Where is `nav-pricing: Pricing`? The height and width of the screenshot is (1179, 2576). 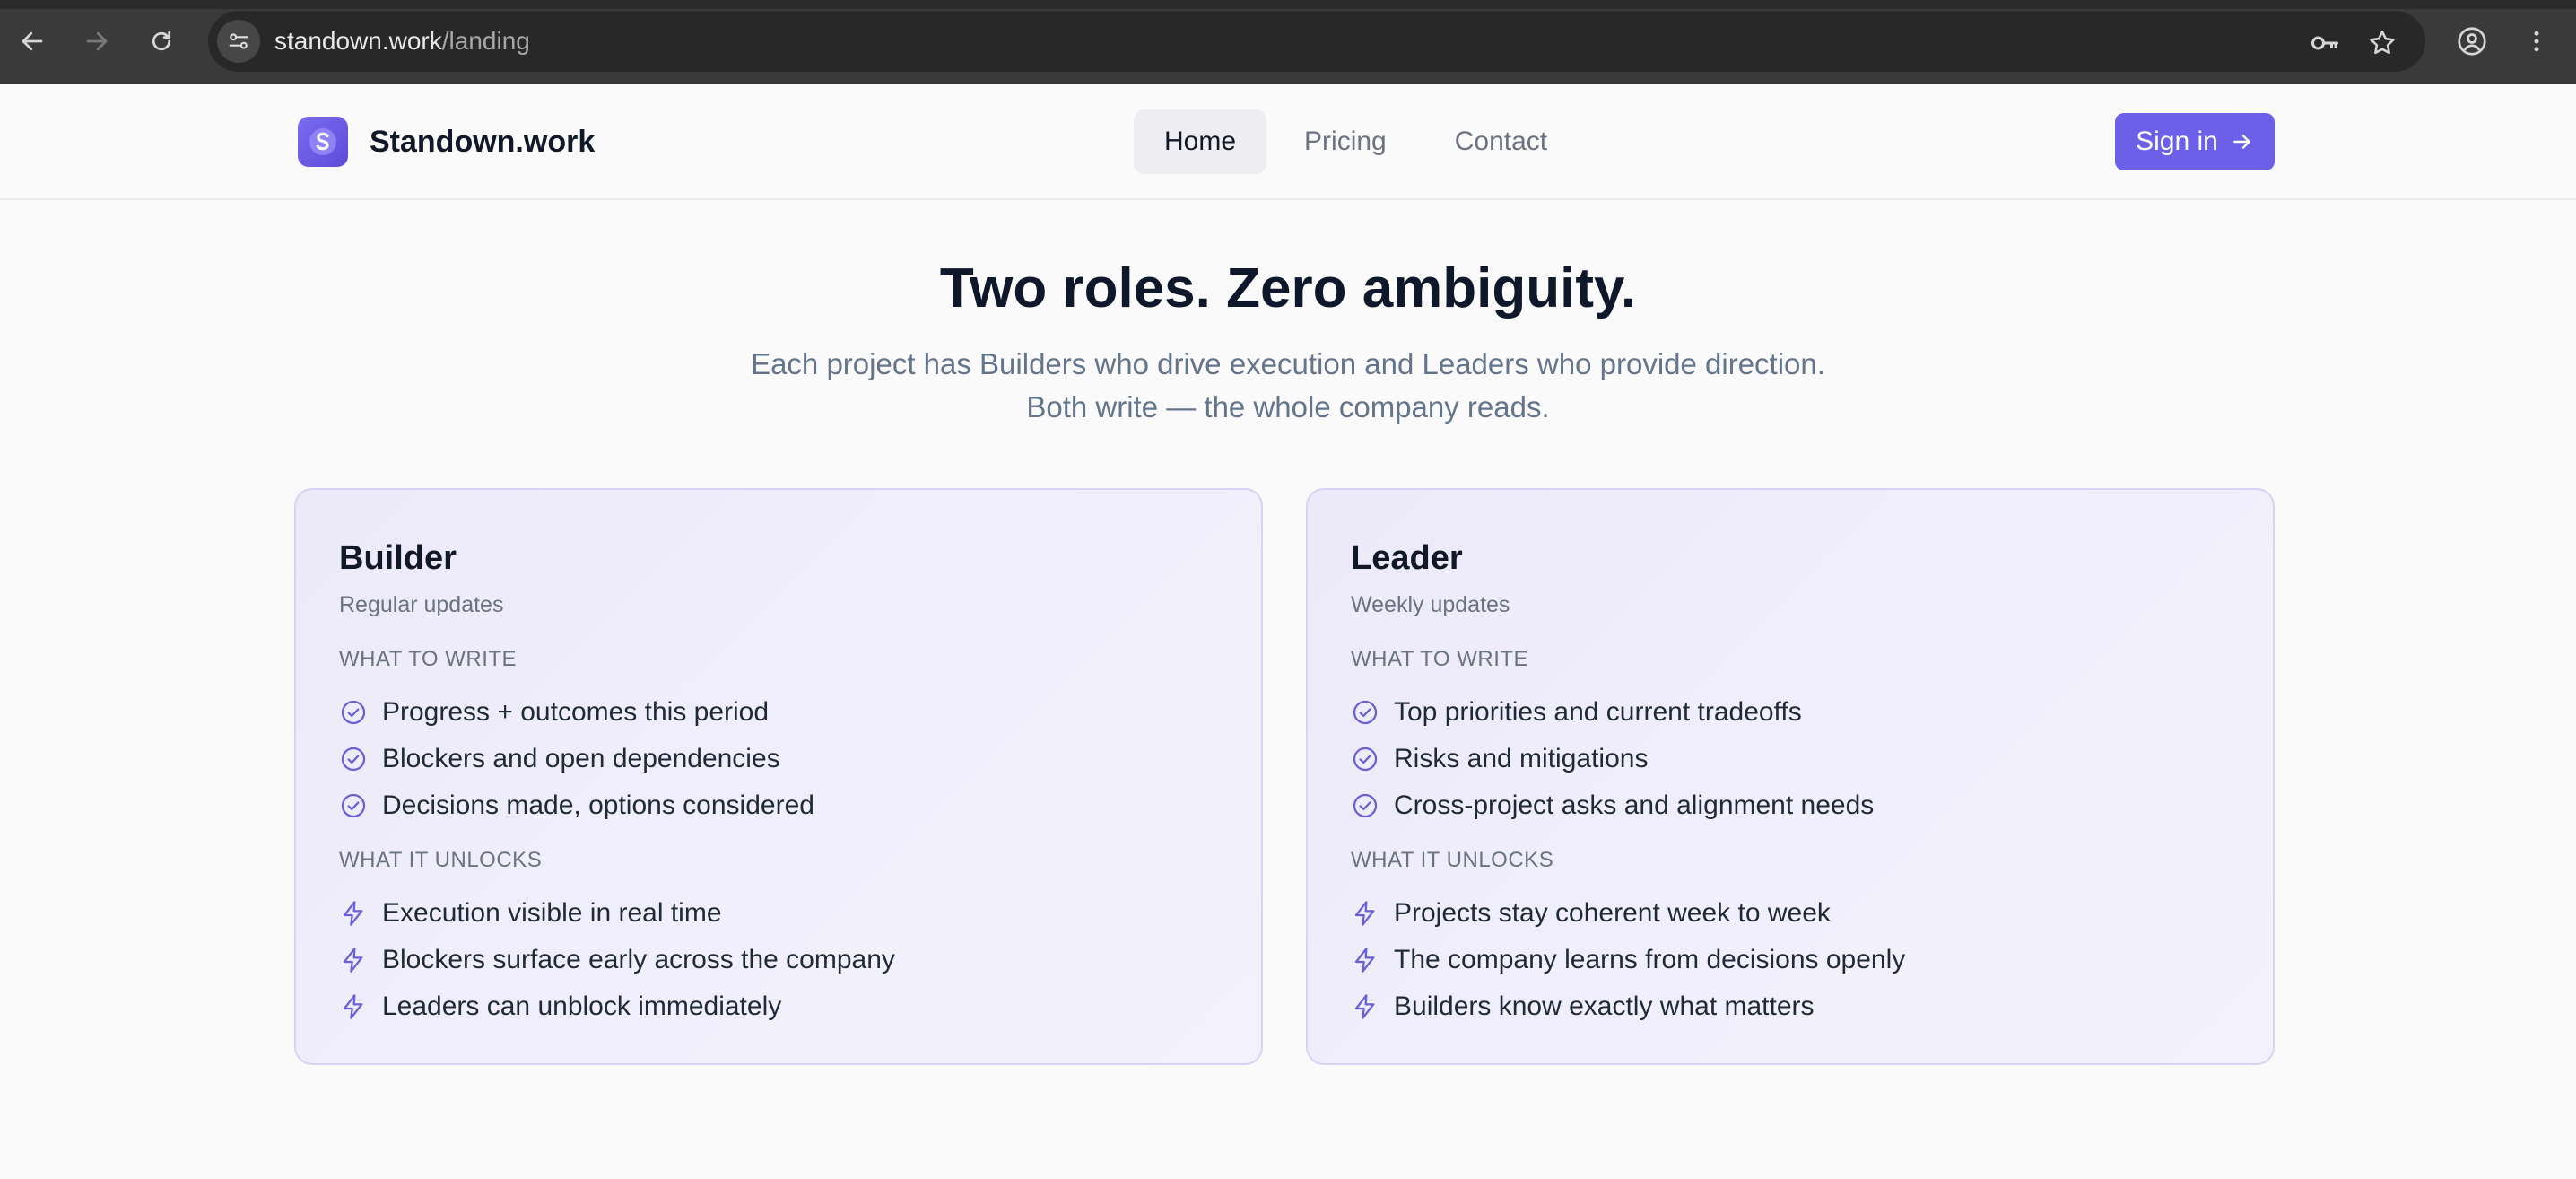
nav-pricing: Pricing is located at coordinates (1345, 141).